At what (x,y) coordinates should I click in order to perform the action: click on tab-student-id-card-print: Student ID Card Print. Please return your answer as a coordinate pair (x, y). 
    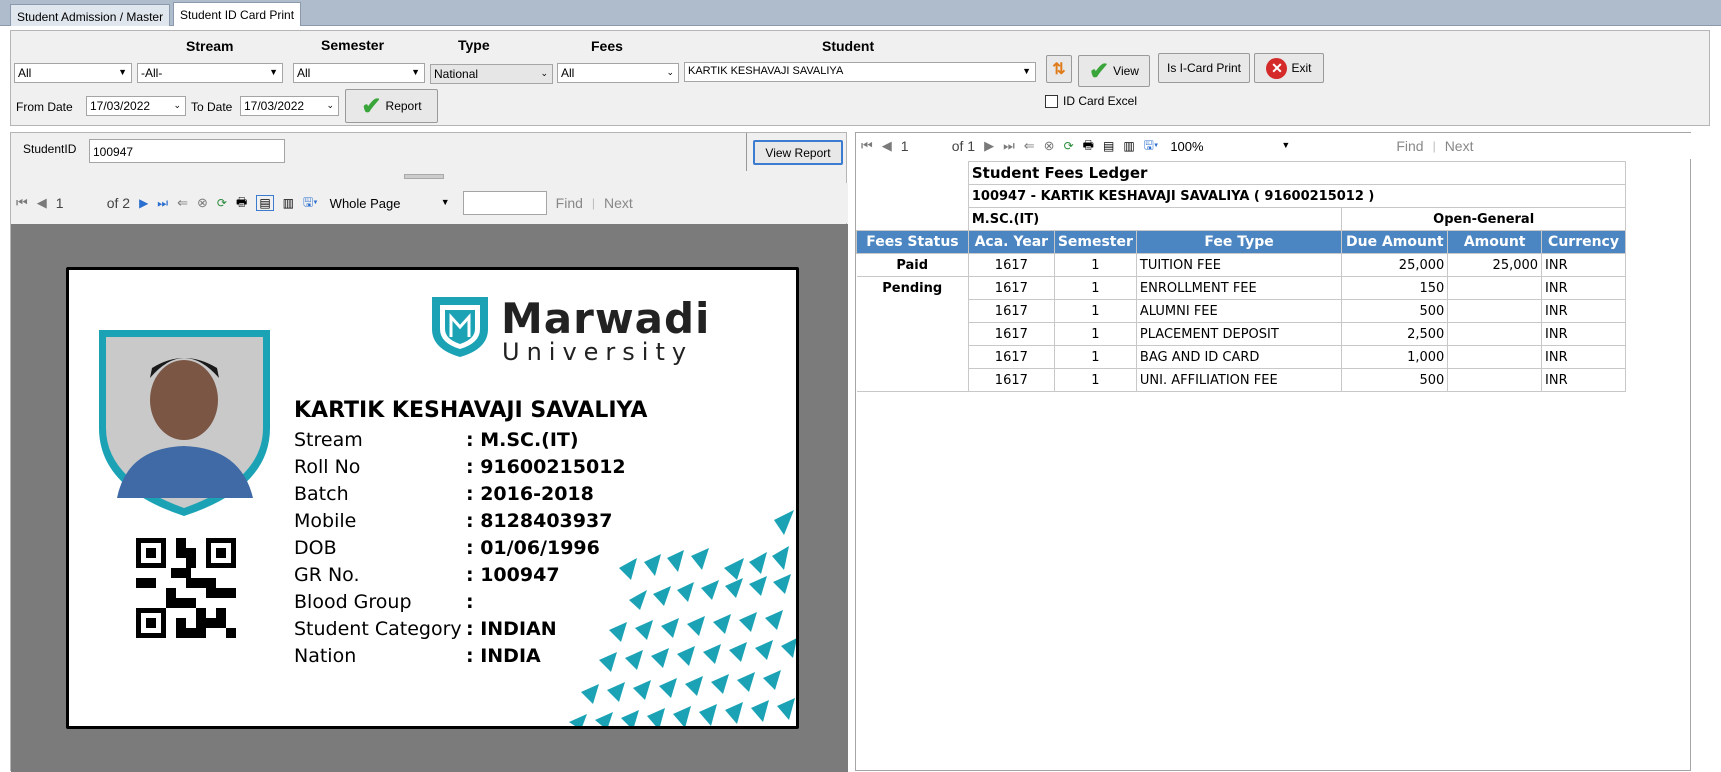
    Looking at the image, I should click on (237, 14).